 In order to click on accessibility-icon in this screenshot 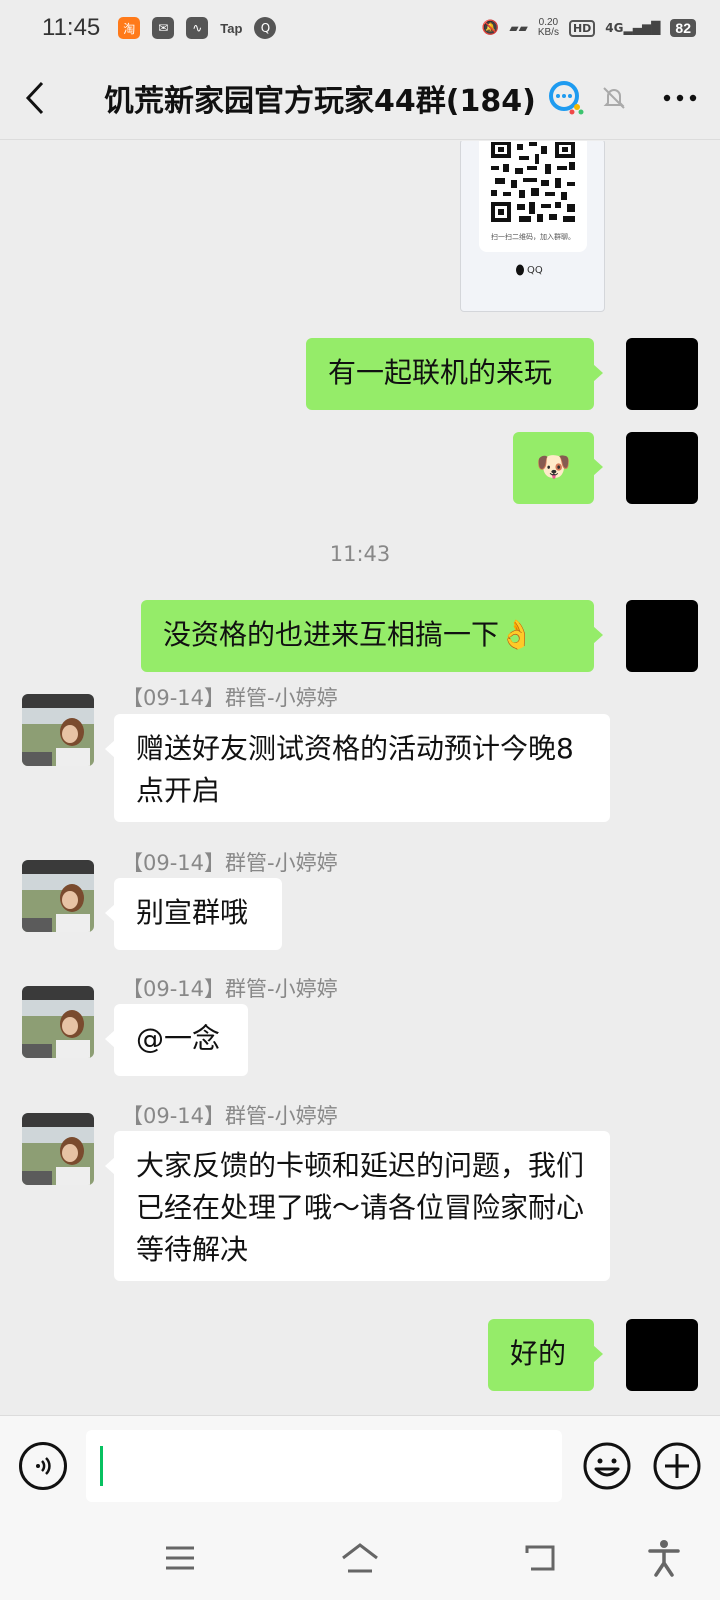, I will do `click(664, 1558)`.